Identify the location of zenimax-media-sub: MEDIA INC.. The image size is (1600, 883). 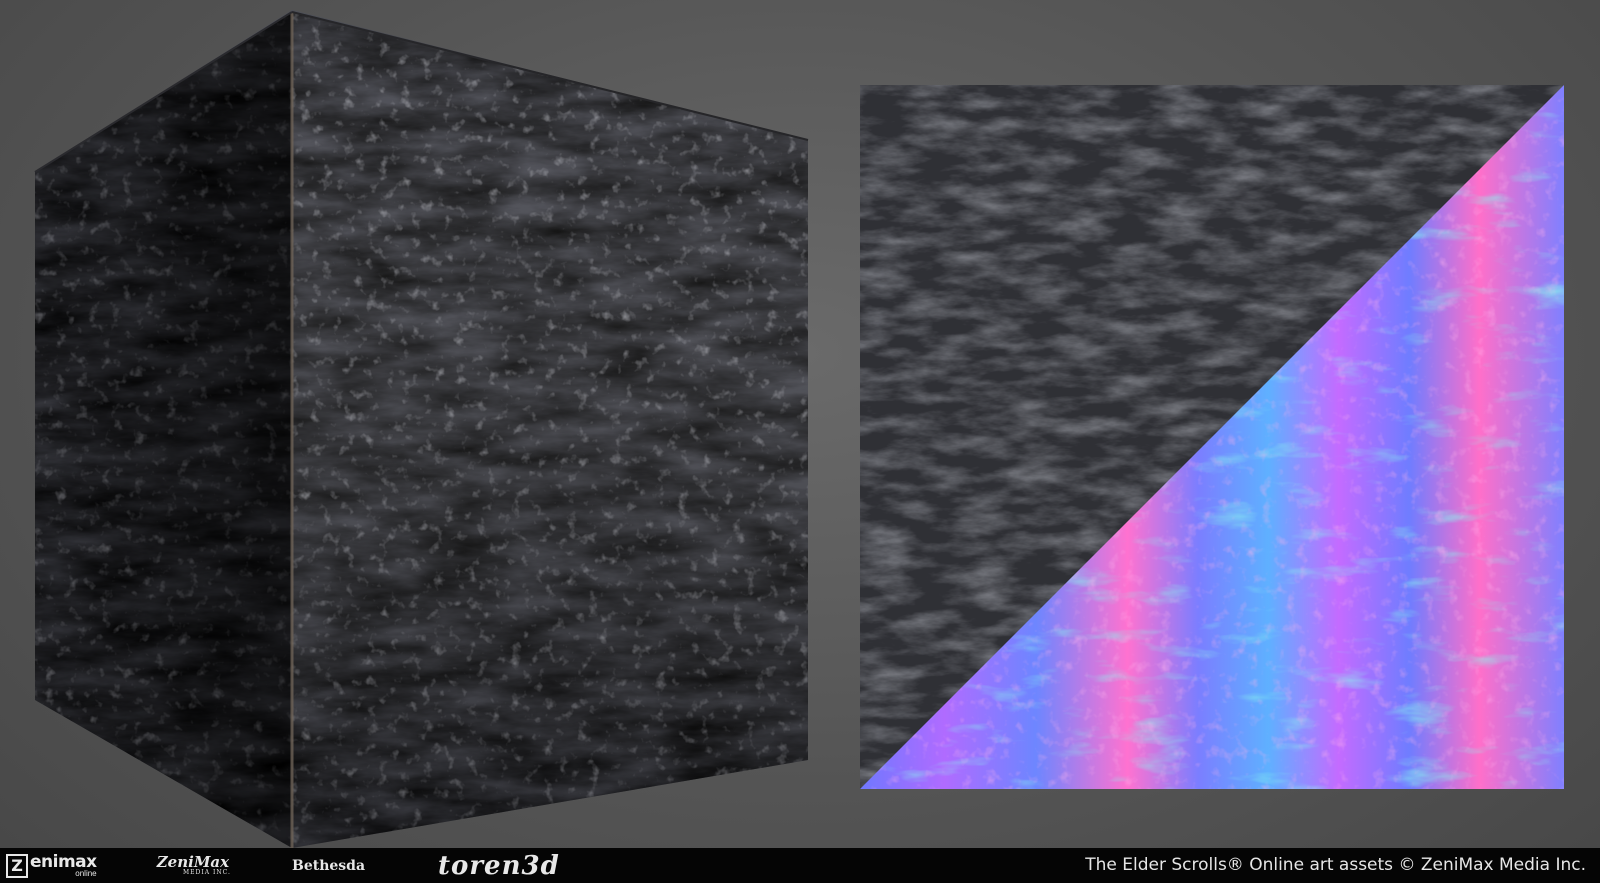
(207, 872).